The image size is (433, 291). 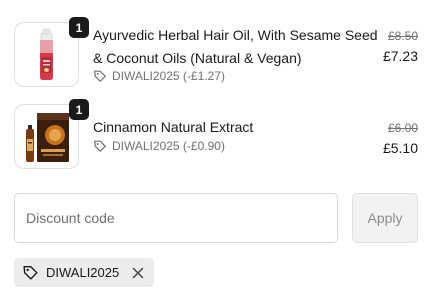 What do you see at coordinates (400, 139) in the screenshot?
I see `price-group: £6.00 £5.10` at bounding box center [400, 139].